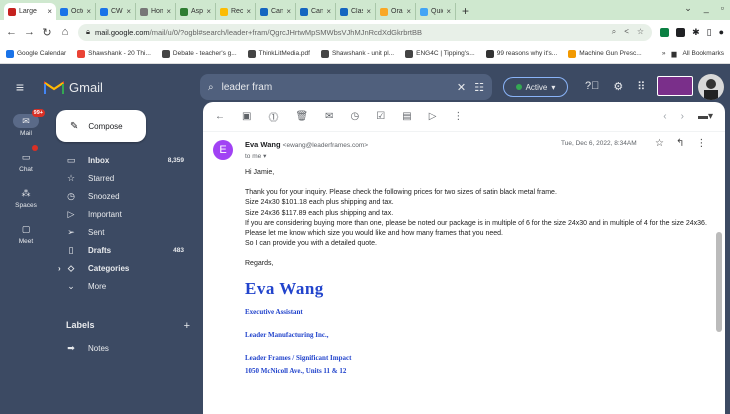 This screenshot has height=414, width=730. Describe the element at coordinates (688, 8) in the screenshot. I see `chevron-down-icon: ⌄` at that location.